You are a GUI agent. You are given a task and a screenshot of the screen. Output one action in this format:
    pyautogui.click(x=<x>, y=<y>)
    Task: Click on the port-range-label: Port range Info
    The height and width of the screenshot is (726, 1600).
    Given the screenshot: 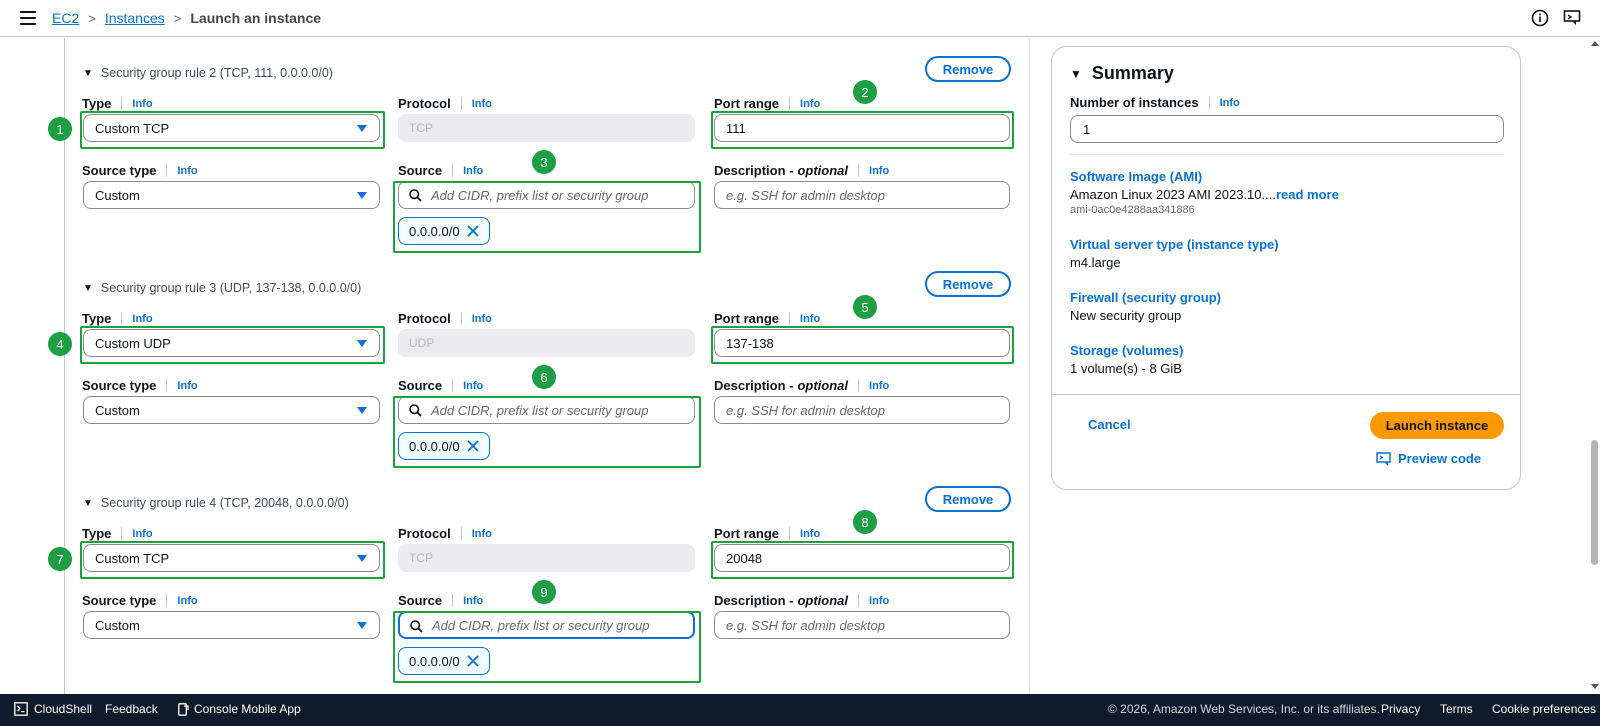 What is the action you would take?
    pyautogui.click(x=767, y=533)
    